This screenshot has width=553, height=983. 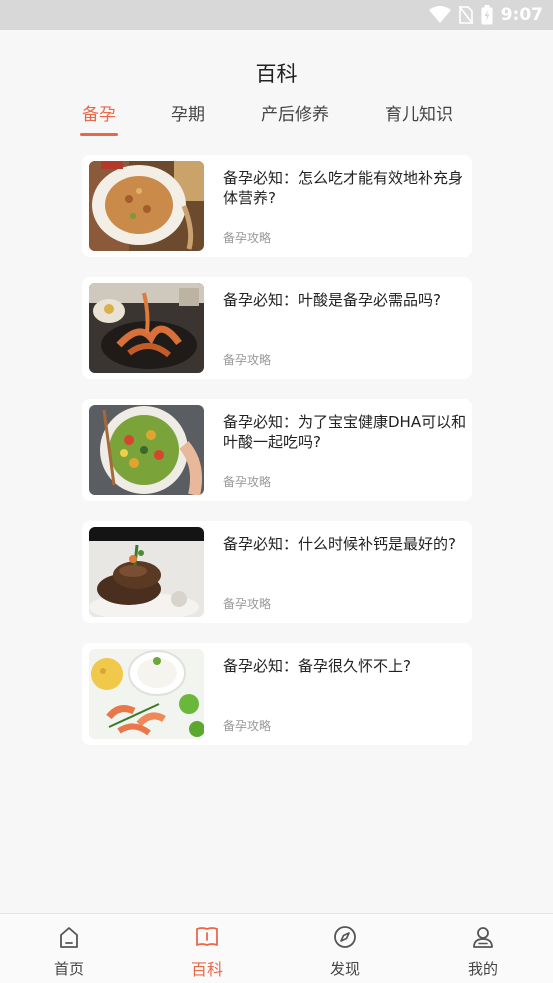 I want to click on article-card: 备孕必知：叶酸是备孕必需品吗? 备孕攻略, so click(x=277, y=328).